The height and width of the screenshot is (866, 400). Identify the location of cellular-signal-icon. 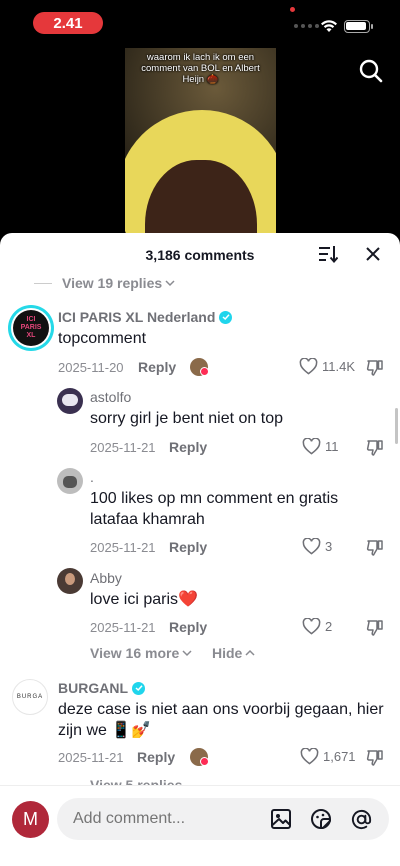
(306, 26).